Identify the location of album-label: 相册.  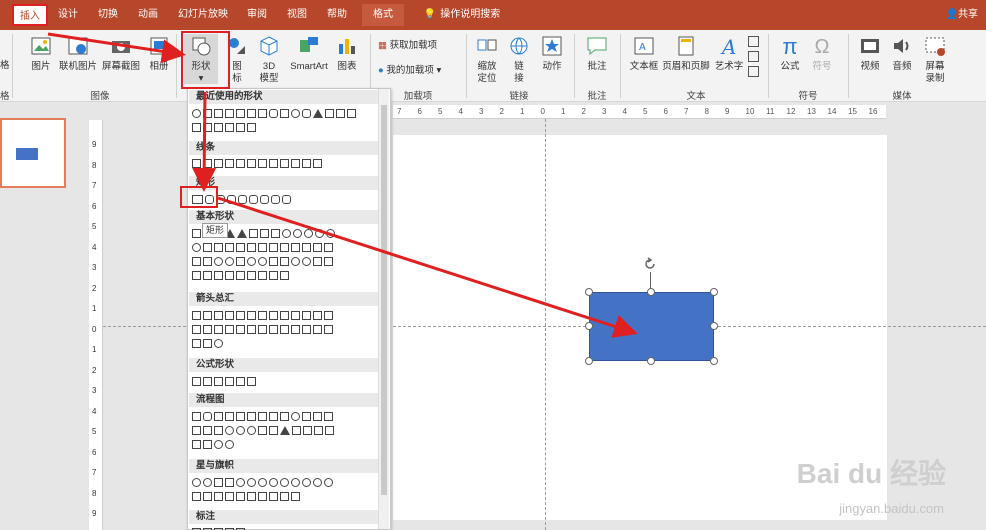
(159, 66).